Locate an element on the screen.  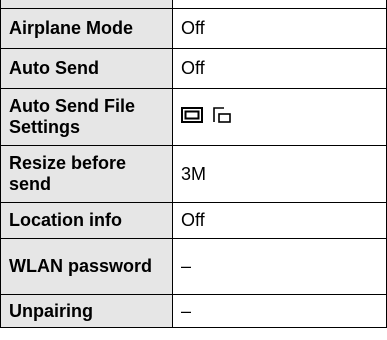
row-value: 3M is located at coordinates (279, 174).